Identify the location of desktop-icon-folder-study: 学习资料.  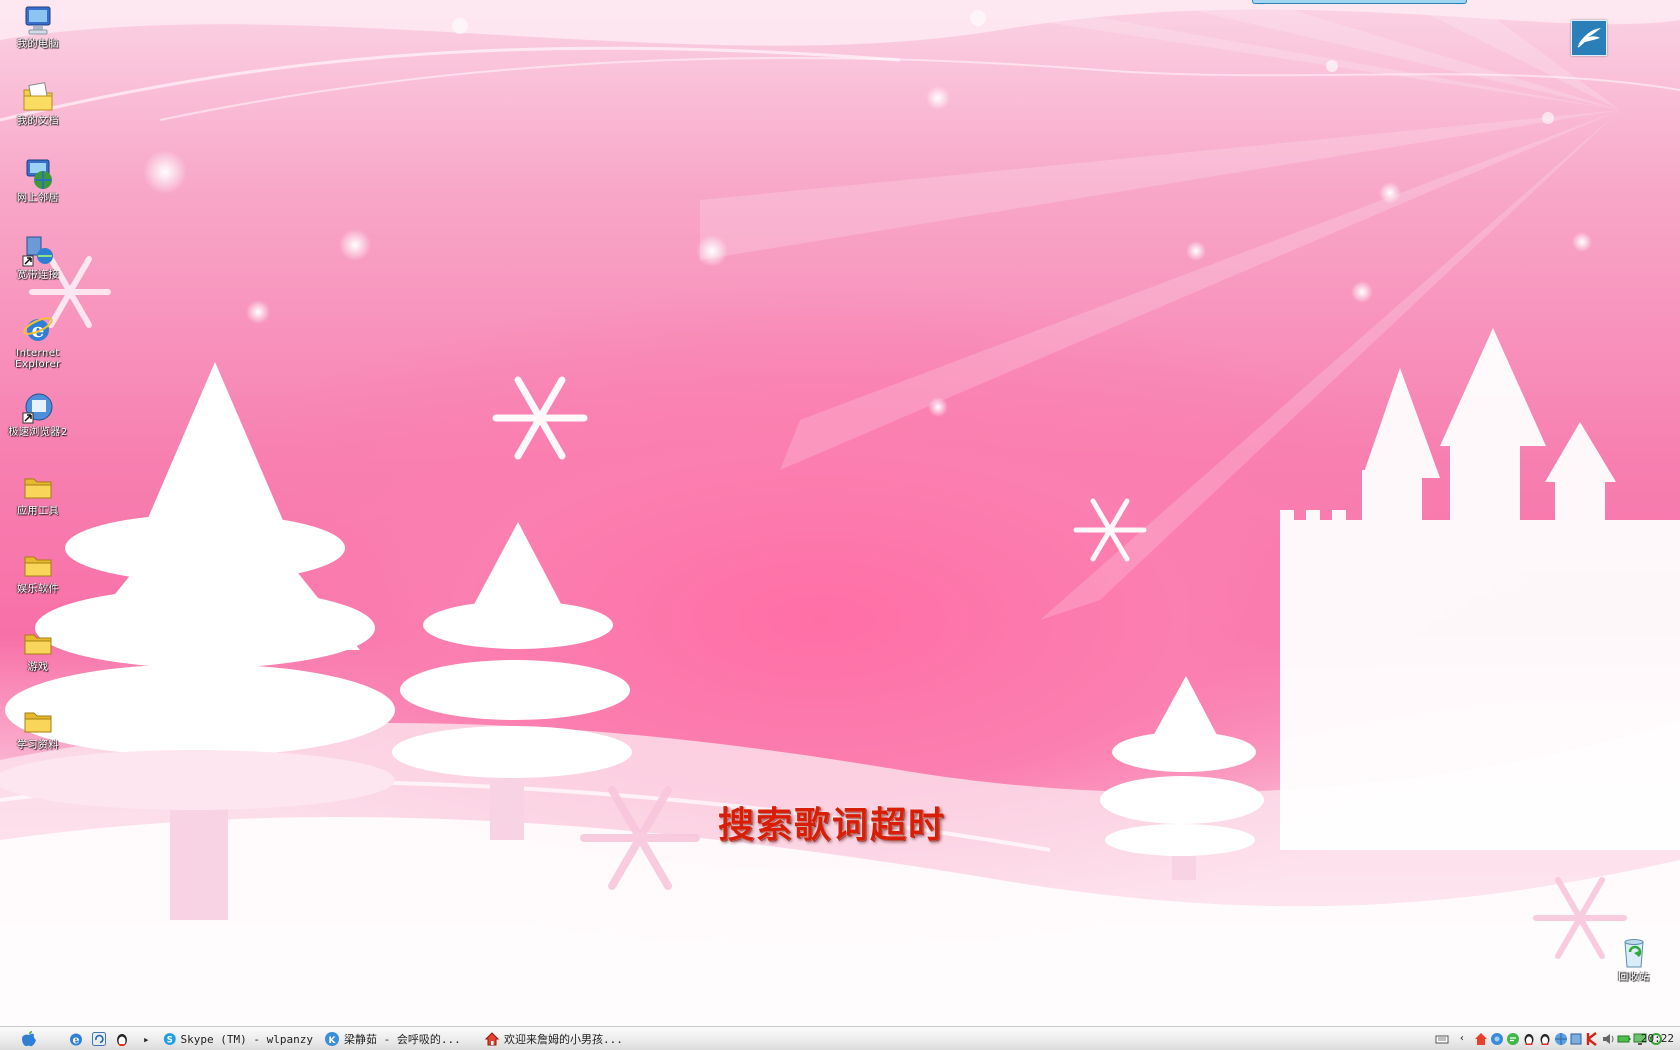
(38, 727).